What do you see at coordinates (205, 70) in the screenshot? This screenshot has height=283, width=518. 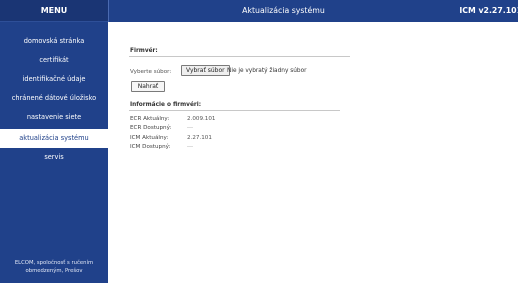 I see `choose-file-button: Vybrať súbor` at bounding box center [205, 70].